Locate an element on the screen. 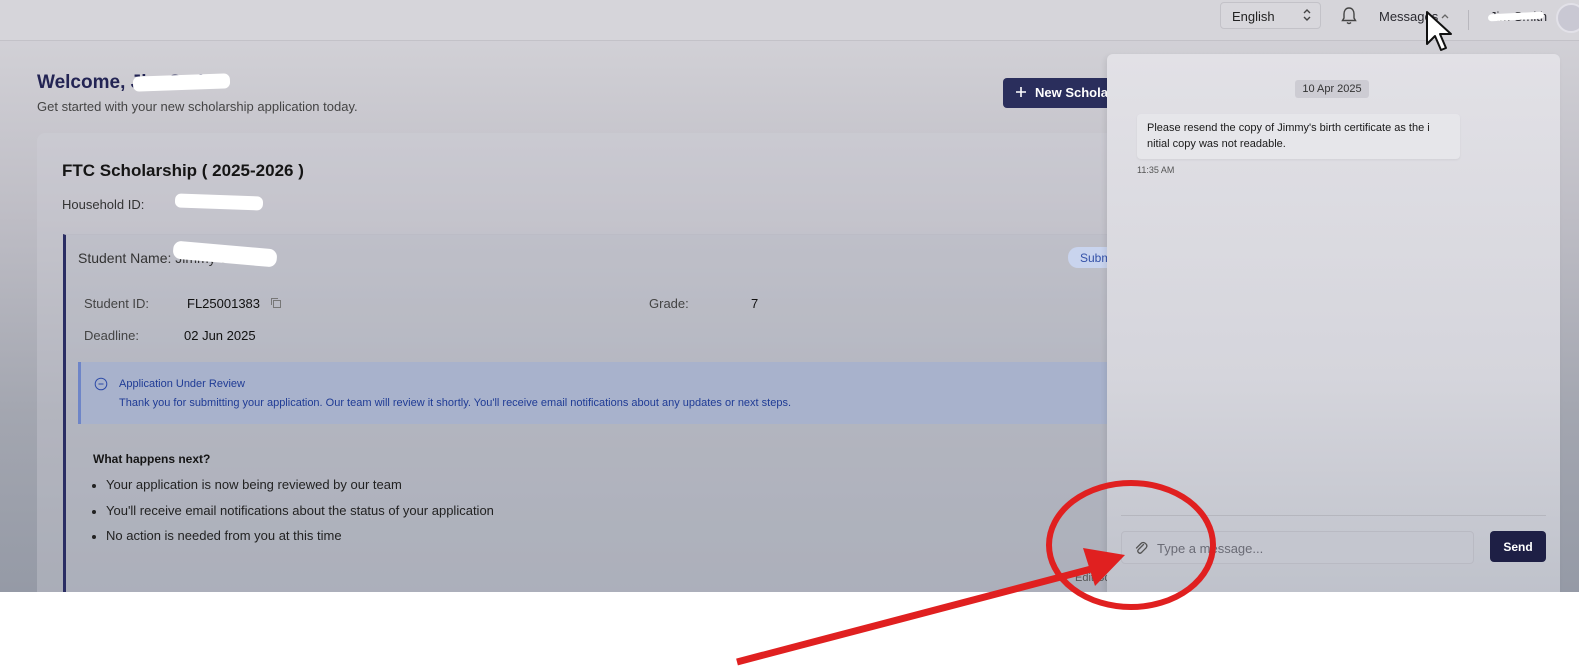  avatar is located at coordinates (1567, 18).